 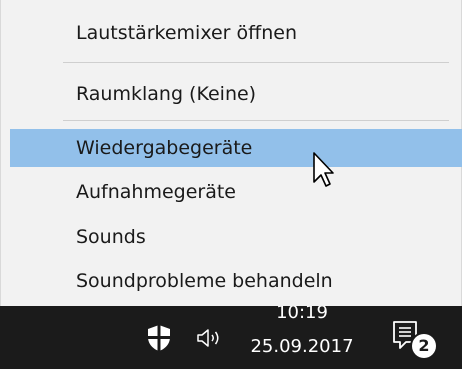 I want to click on notification-count-badge: 2, so click(x=424, y=346).